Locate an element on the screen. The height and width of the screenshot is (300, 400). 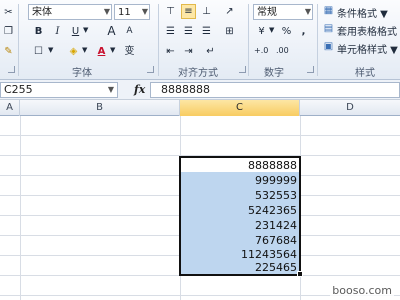
number-format-value: 常规 is located at coordinates (267, 12).